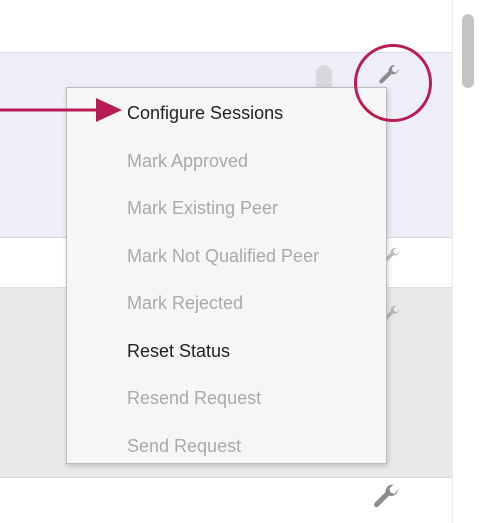 The image size is (482, 523). Describe the element at coordinates (226, 500) in the screenshot. I see `table-row` at that location.